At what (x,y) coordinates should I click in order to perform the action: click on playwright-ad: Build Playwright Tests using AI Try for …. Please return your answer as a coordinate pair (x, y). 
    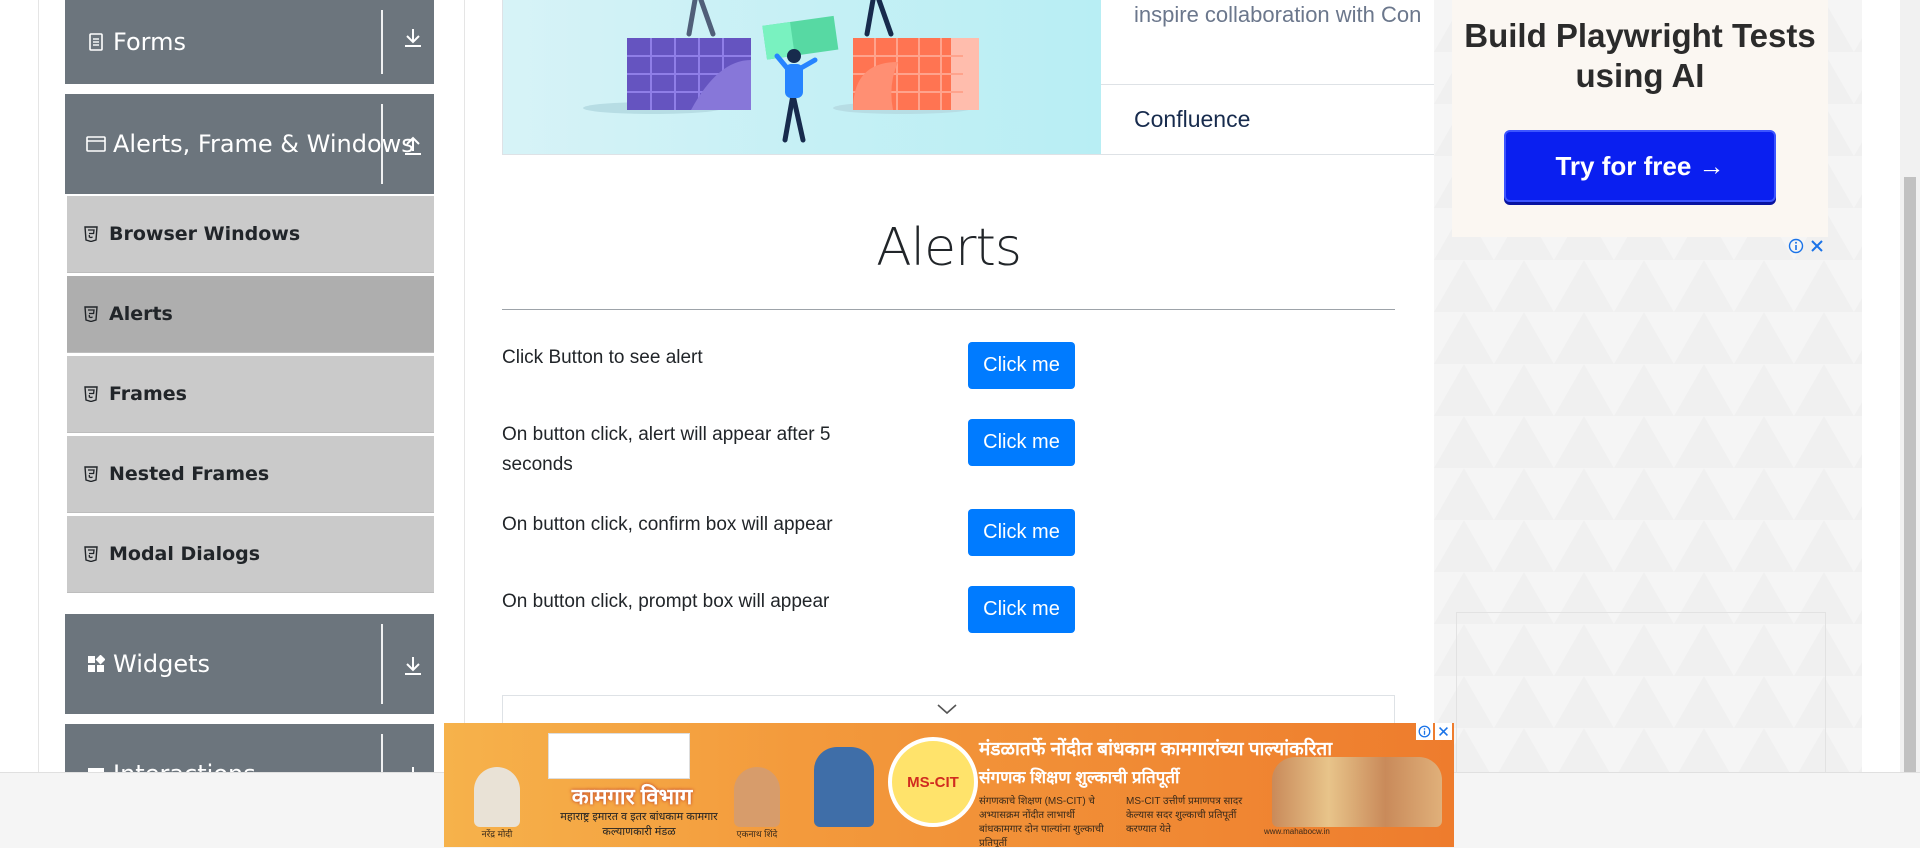
    Looking at the image, I should click on (1640, 118).